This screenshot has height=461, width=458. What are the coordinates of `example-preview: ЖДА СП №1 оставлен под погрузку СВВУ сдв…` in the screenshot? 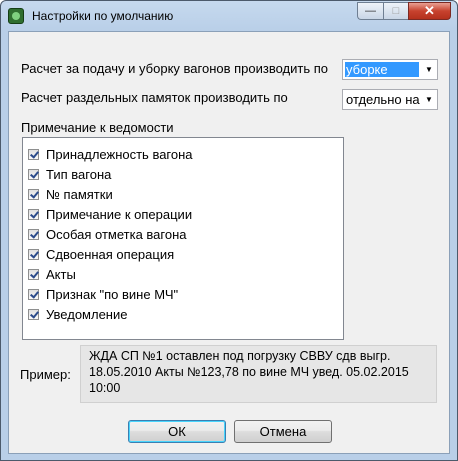 It's located at (258, 374).